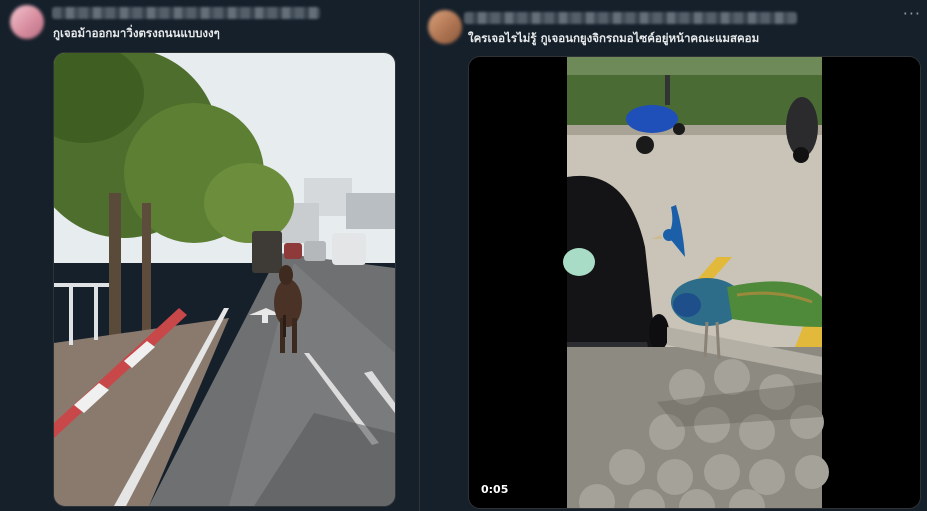  What do you see at coordinates (136, 33) in the screenshot?
I see `tweet-text: กูเจอม้าออกมาวิ่งตรงถนนแบบงงๆ` at bounding box center [136, 33].